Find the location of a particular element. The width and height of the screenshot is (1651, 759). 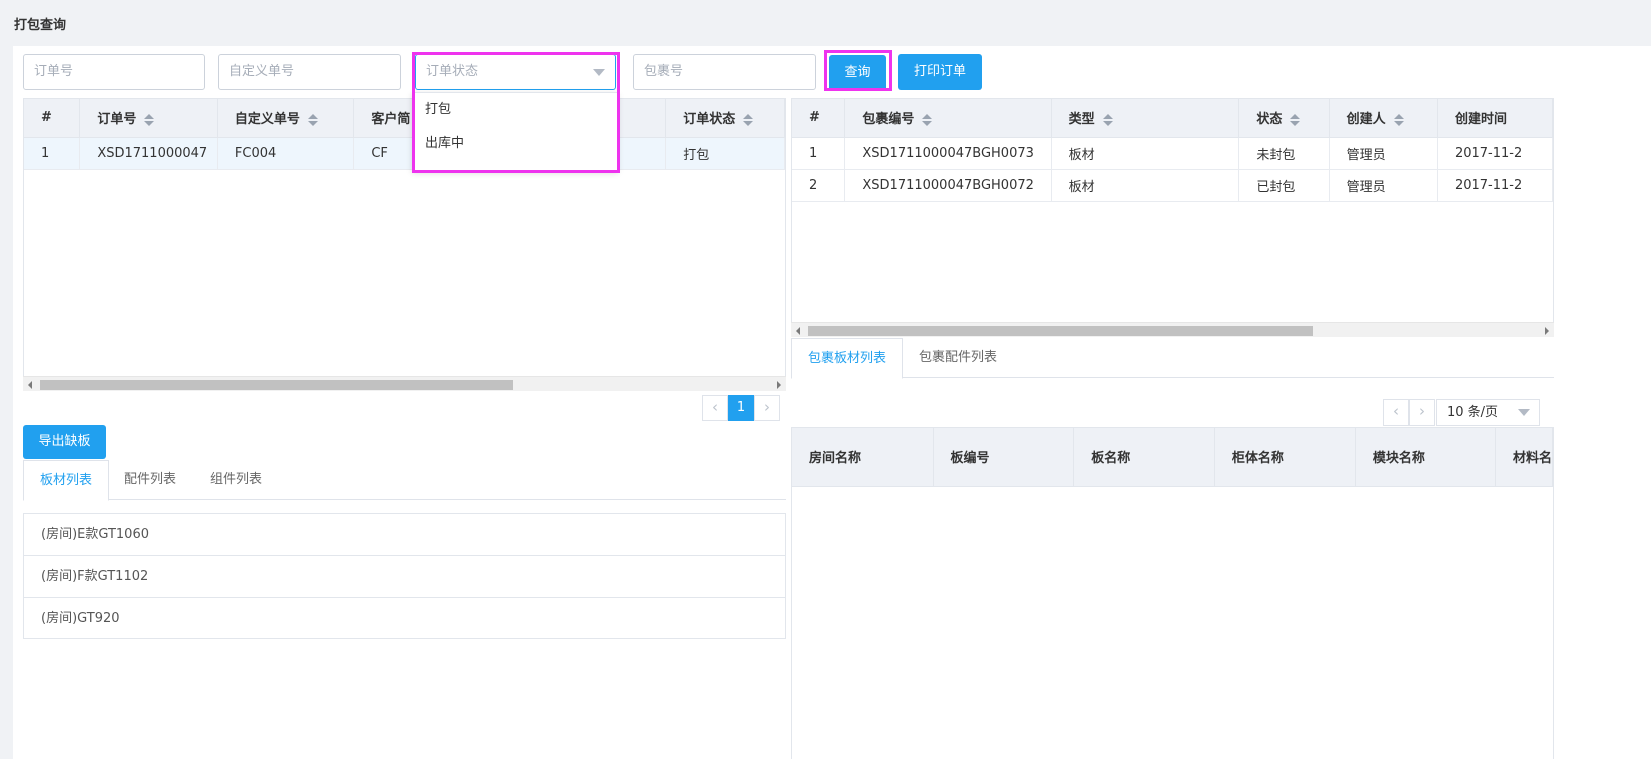

list-item: (房间)GT920 is located at coordinates (404, 619).